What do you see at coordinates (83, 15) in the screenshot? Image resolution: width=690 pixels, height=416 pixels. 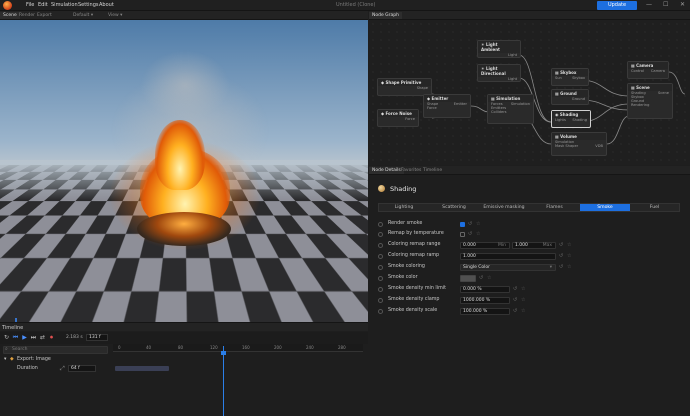 I see `display-mode-dropdown: Default ▾` at bounding box center [83, 15].